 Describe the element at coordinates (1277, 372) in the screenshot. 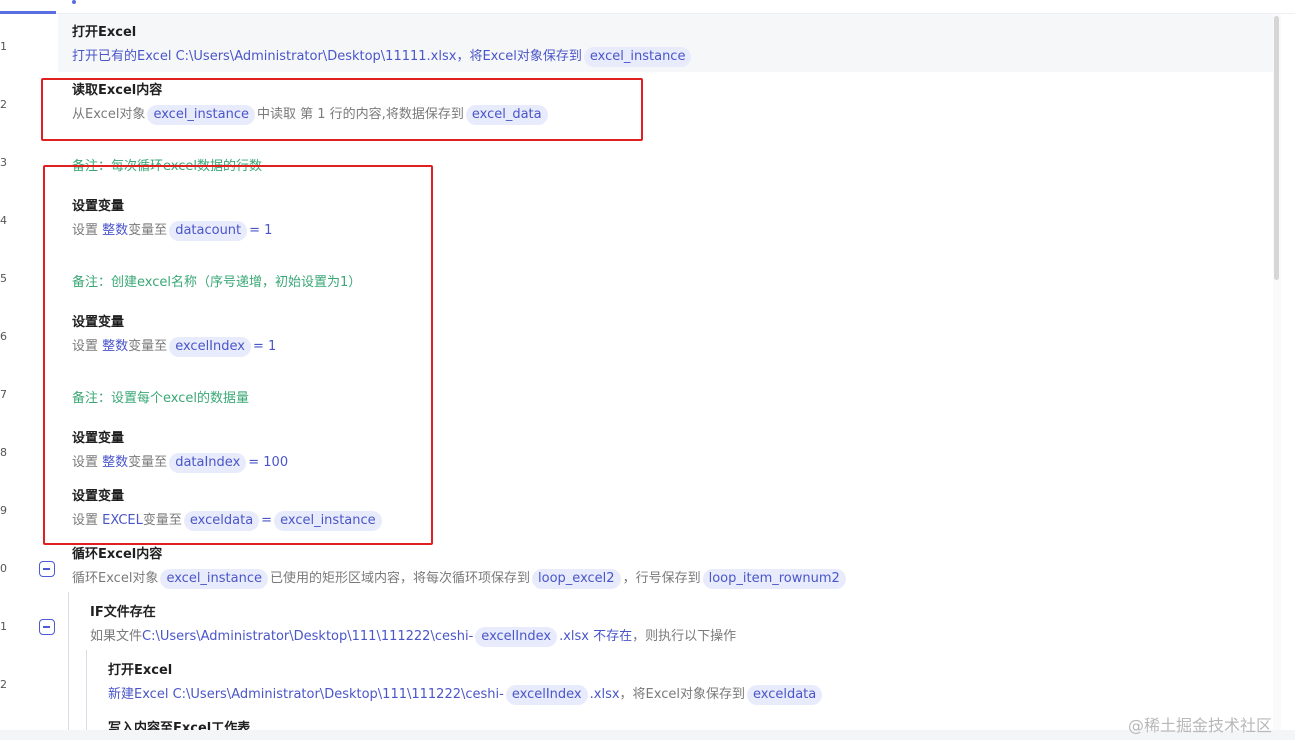

I see `vertical-scrollbar` at that location.